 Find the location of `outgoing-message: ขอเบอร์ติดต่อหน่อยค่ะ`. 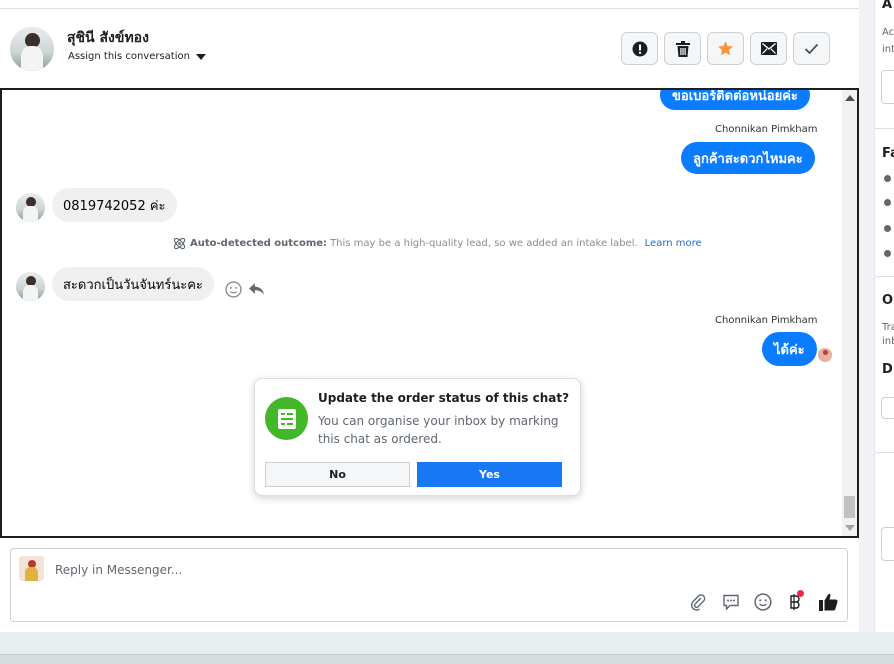

outgoing-message: ขอเบอร์ติดต่อหน่อยค่ะ is located at coordinates (735, 99).